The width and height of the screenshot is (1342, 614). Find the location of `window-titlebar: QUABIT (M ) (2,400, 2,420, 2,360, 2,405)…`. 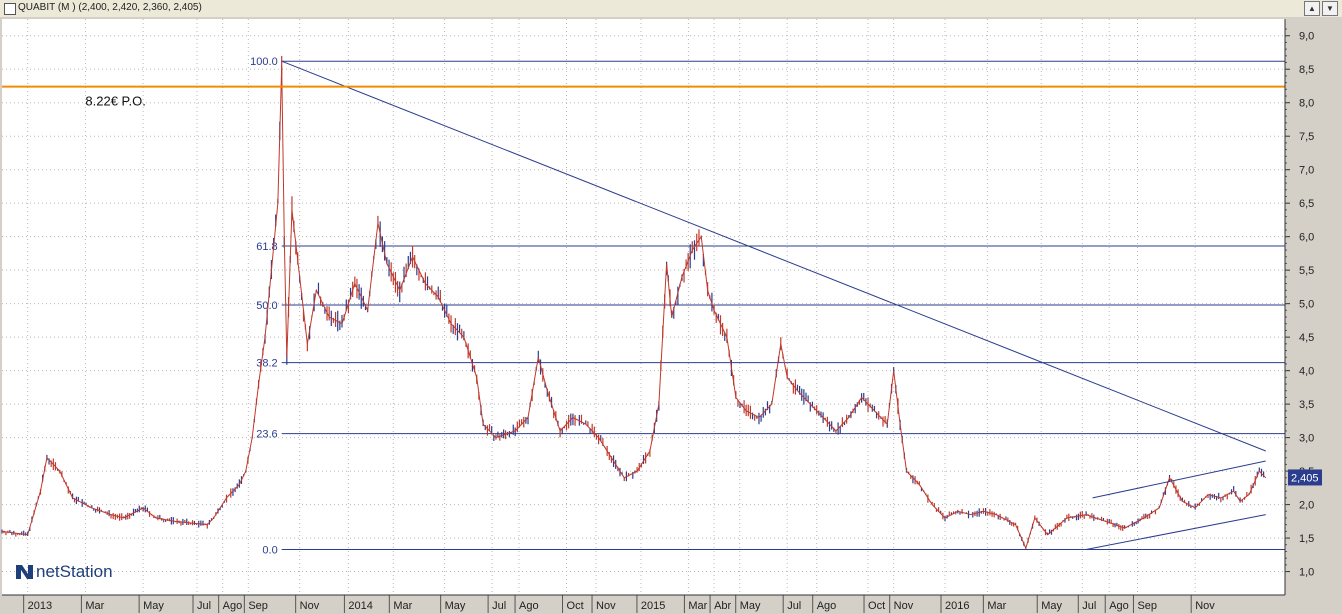

window-titlebar: QUABIT (M ) (2,400, 2,420, 2,360, 2,405)… is located at coordinates (671, 9).